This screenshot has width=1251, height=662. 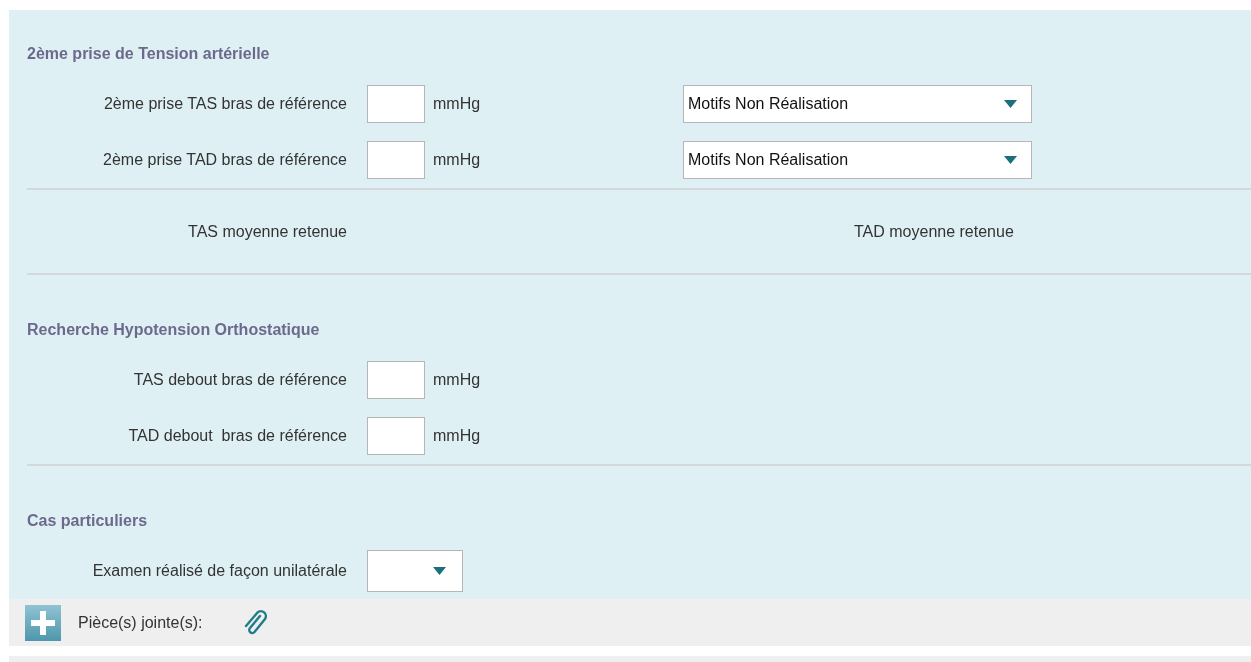 What do you see at coordinates (934, 231) in the screenshot?
I see `average-label: TAD moyenne retenue` at bounding box center [934, 231].